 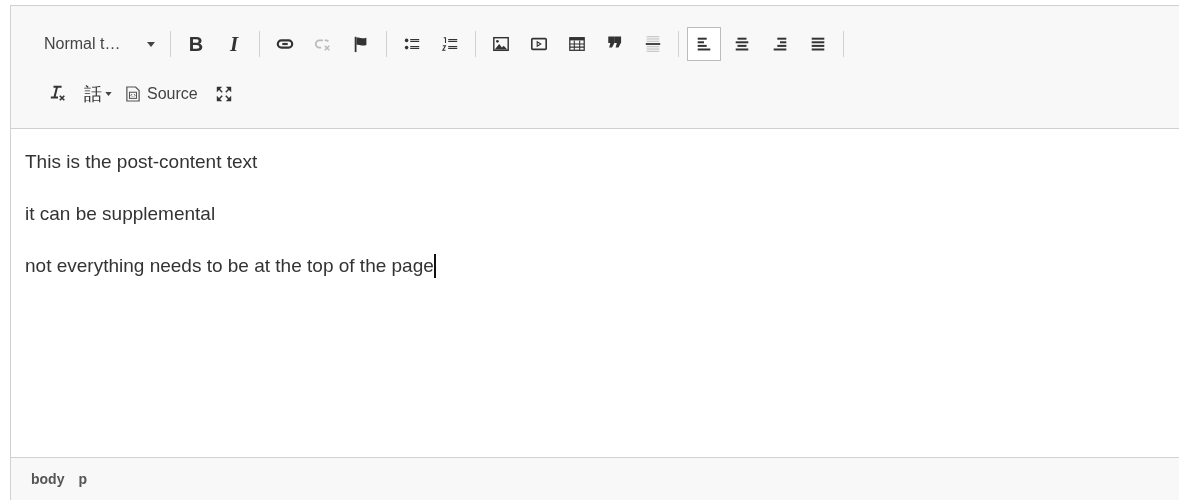 What do you see at coordinates (58, 94) in the screenshot?
I see `remove-format-icon` at bounding box center [58, 94].